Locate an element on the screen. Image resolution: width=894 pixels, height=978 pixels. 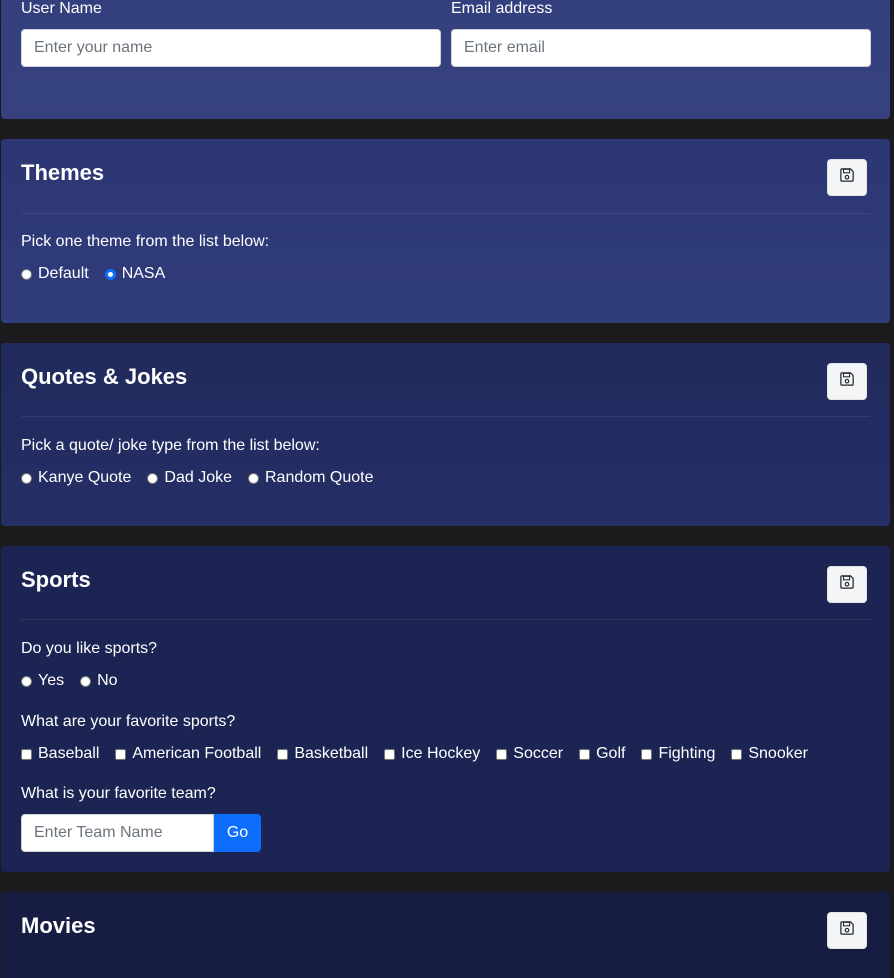
checkbox-snooker is located at coordinates (737, 754).